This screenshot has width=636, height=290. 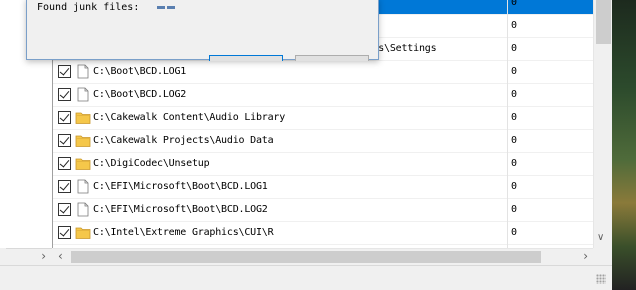 I want to click on file-path: C:\EFI\Microsoft\Boot\BCD.LOG2, so click(x=180, y=209).